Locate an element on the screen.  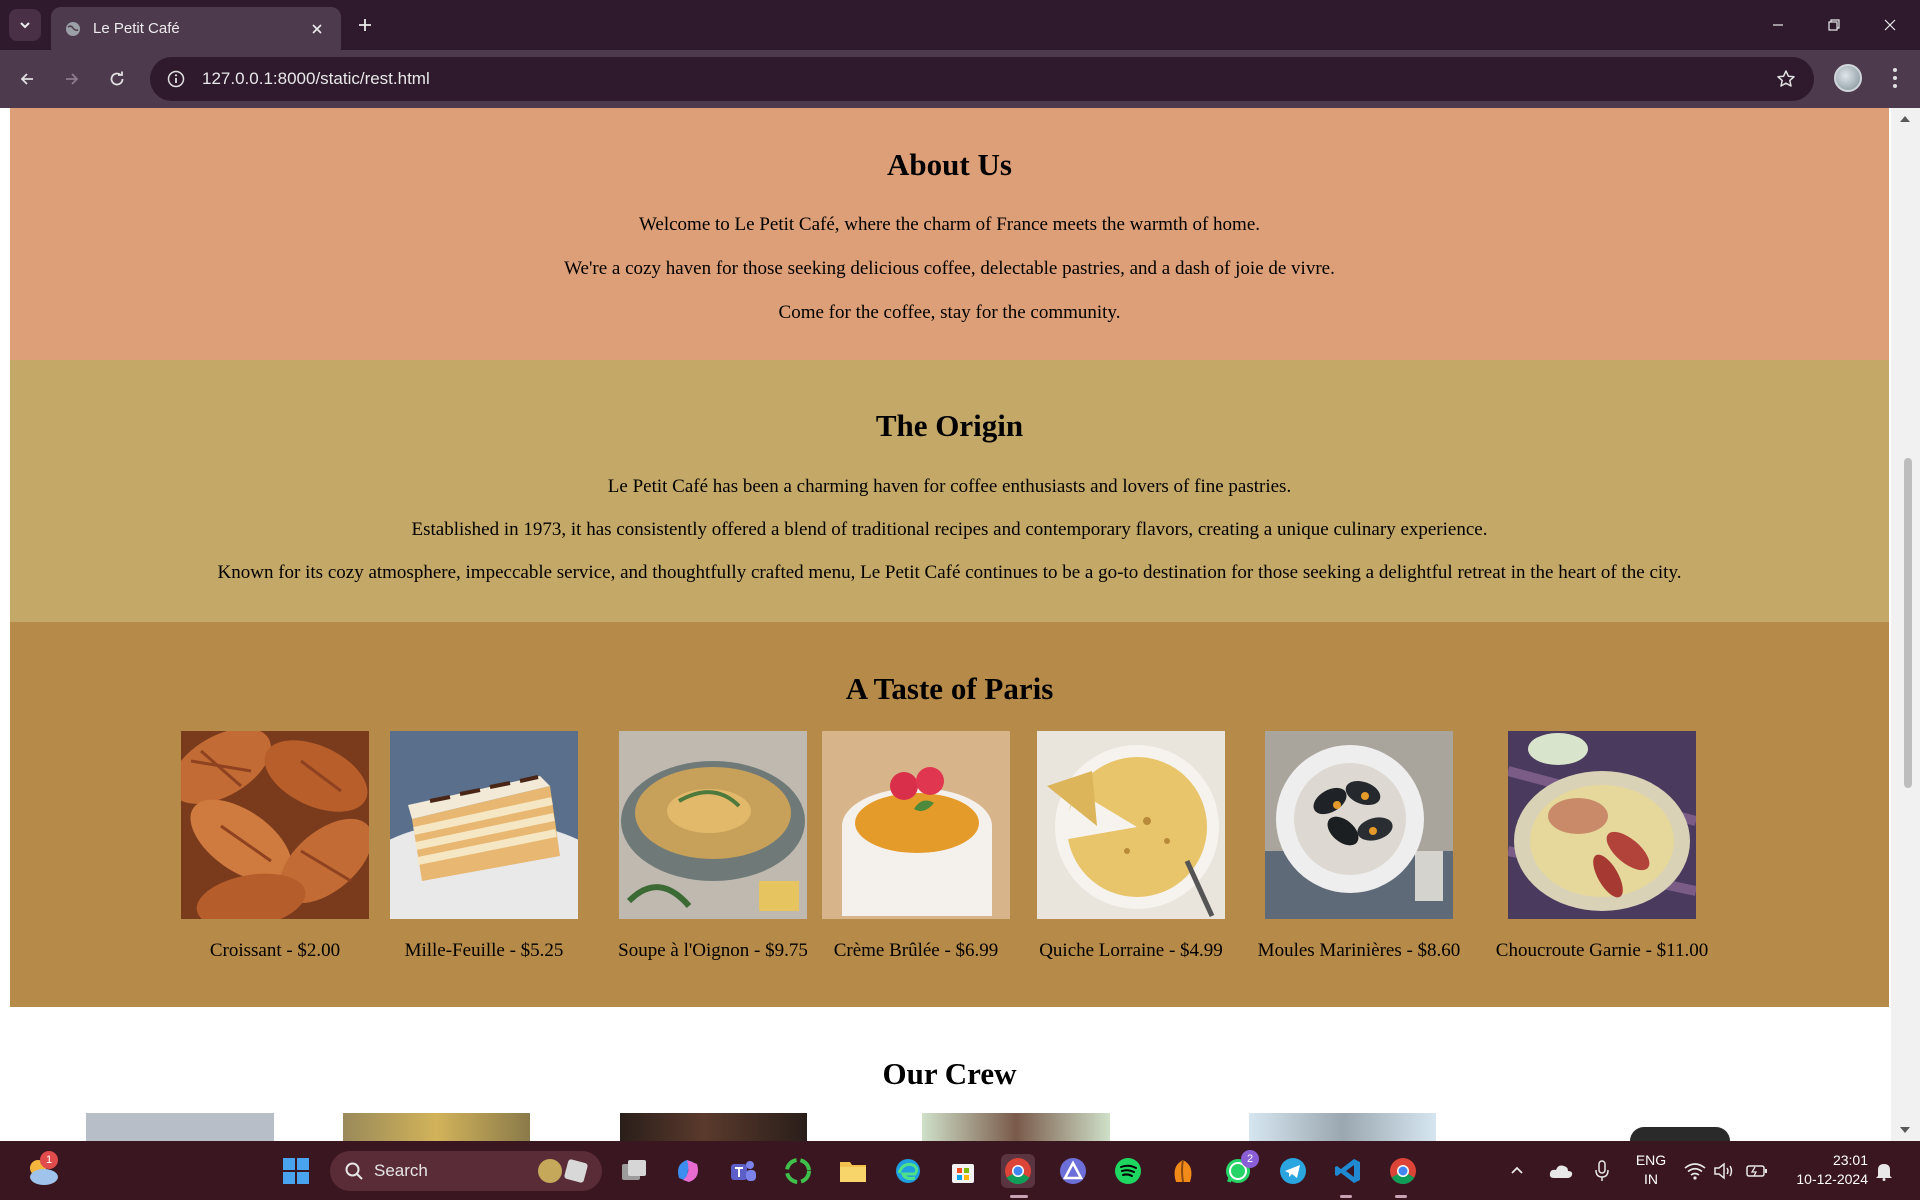
star-icon is located at coordinates (1786, 78).